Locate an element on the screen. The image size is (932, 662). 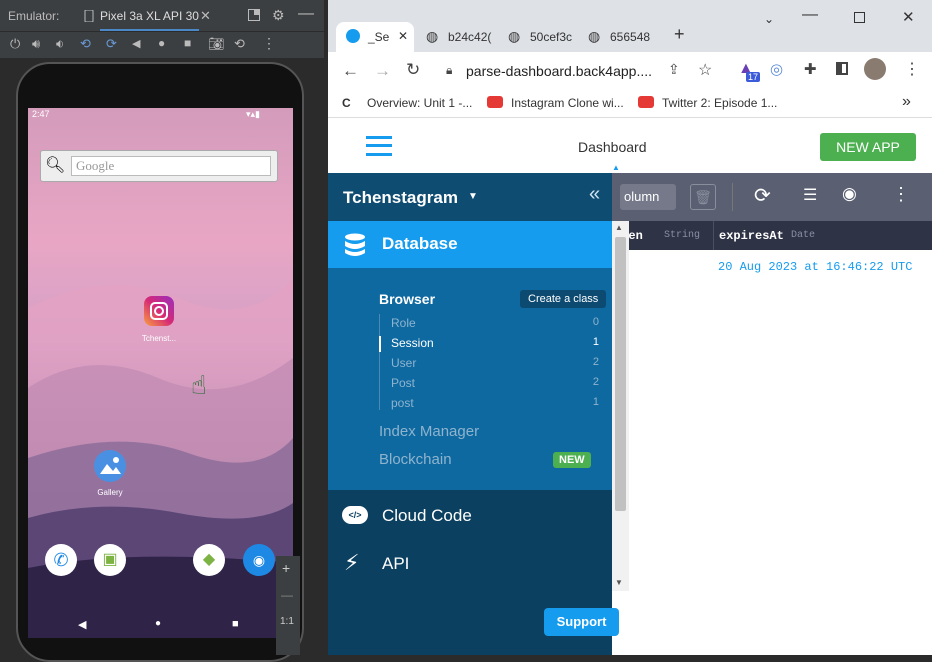
dashboard-nav-link: Dashboard is located at coordinates (612, 147).